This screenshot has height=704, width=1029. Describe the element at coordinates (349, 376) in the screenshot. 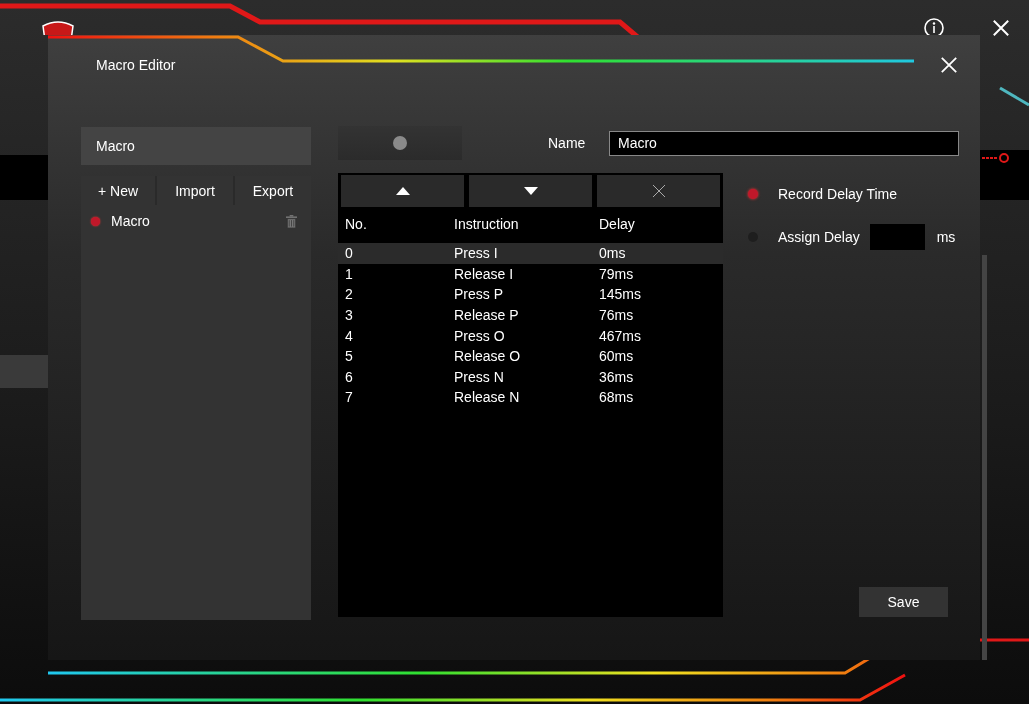

I see `table-cell-text: 6` at that location.